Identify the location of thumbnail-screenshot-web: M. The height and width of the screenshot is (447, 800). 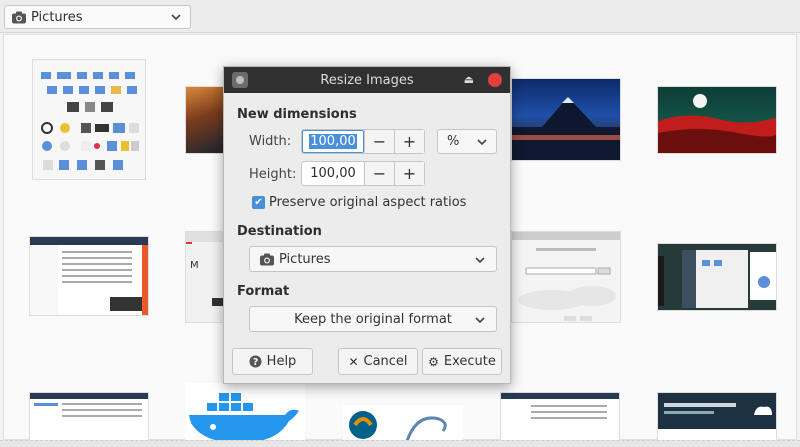
(205, 277).